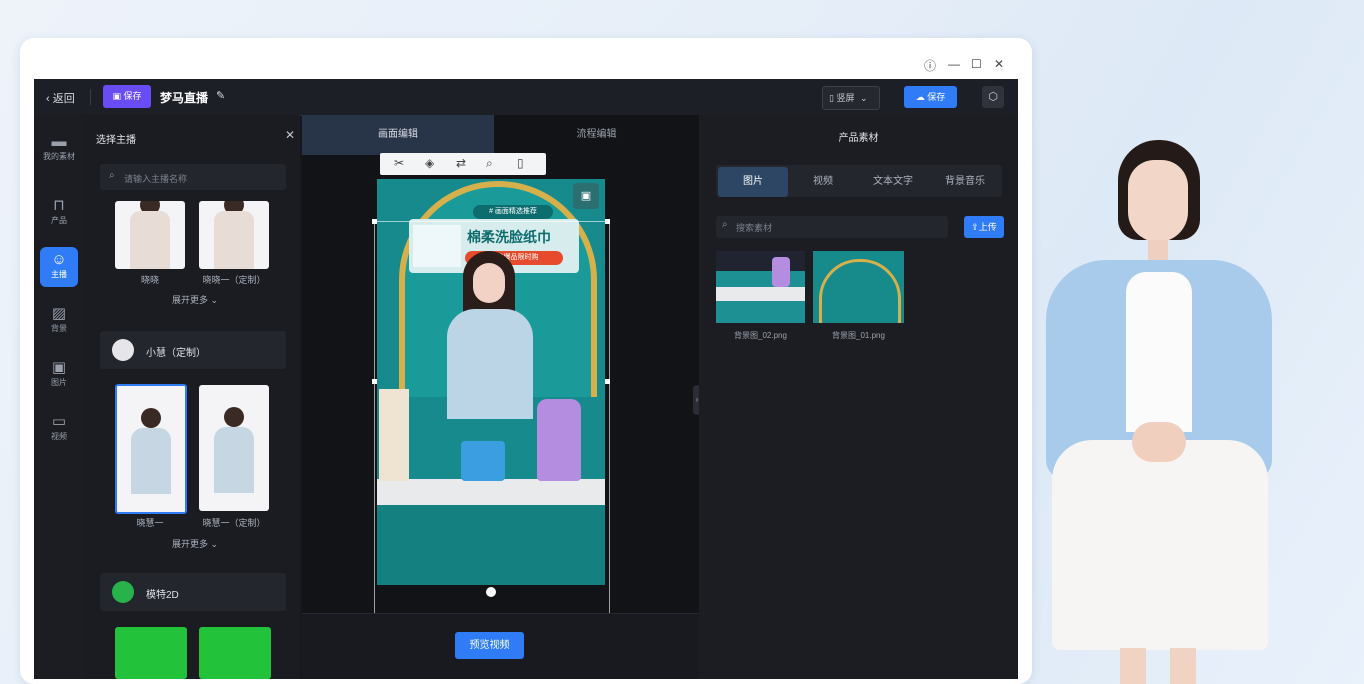  What do you see at coordinates (864, 98) in the screenshot?
I see `chevron-down-icon: ⌄` at bounding box center [864, 98].